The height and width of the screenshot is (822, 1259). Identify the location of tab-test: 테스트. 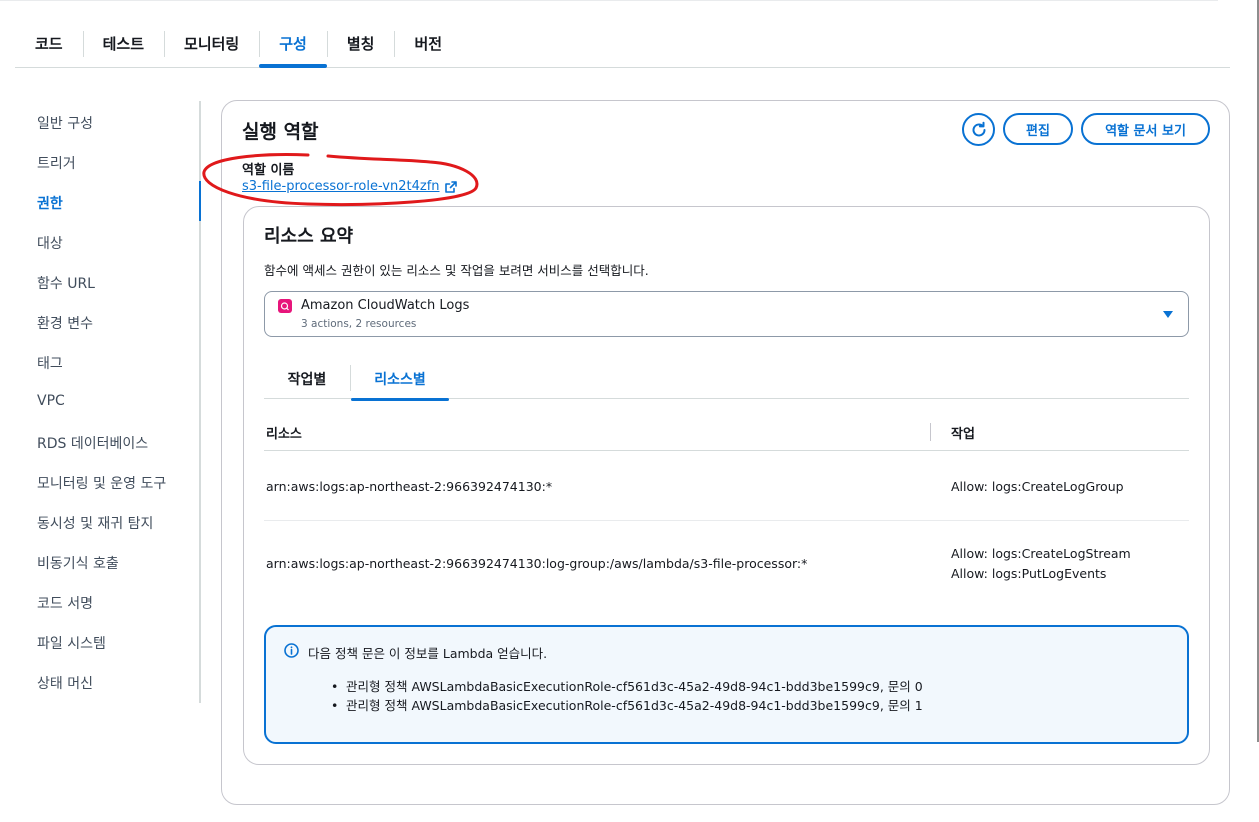
(123, 43).